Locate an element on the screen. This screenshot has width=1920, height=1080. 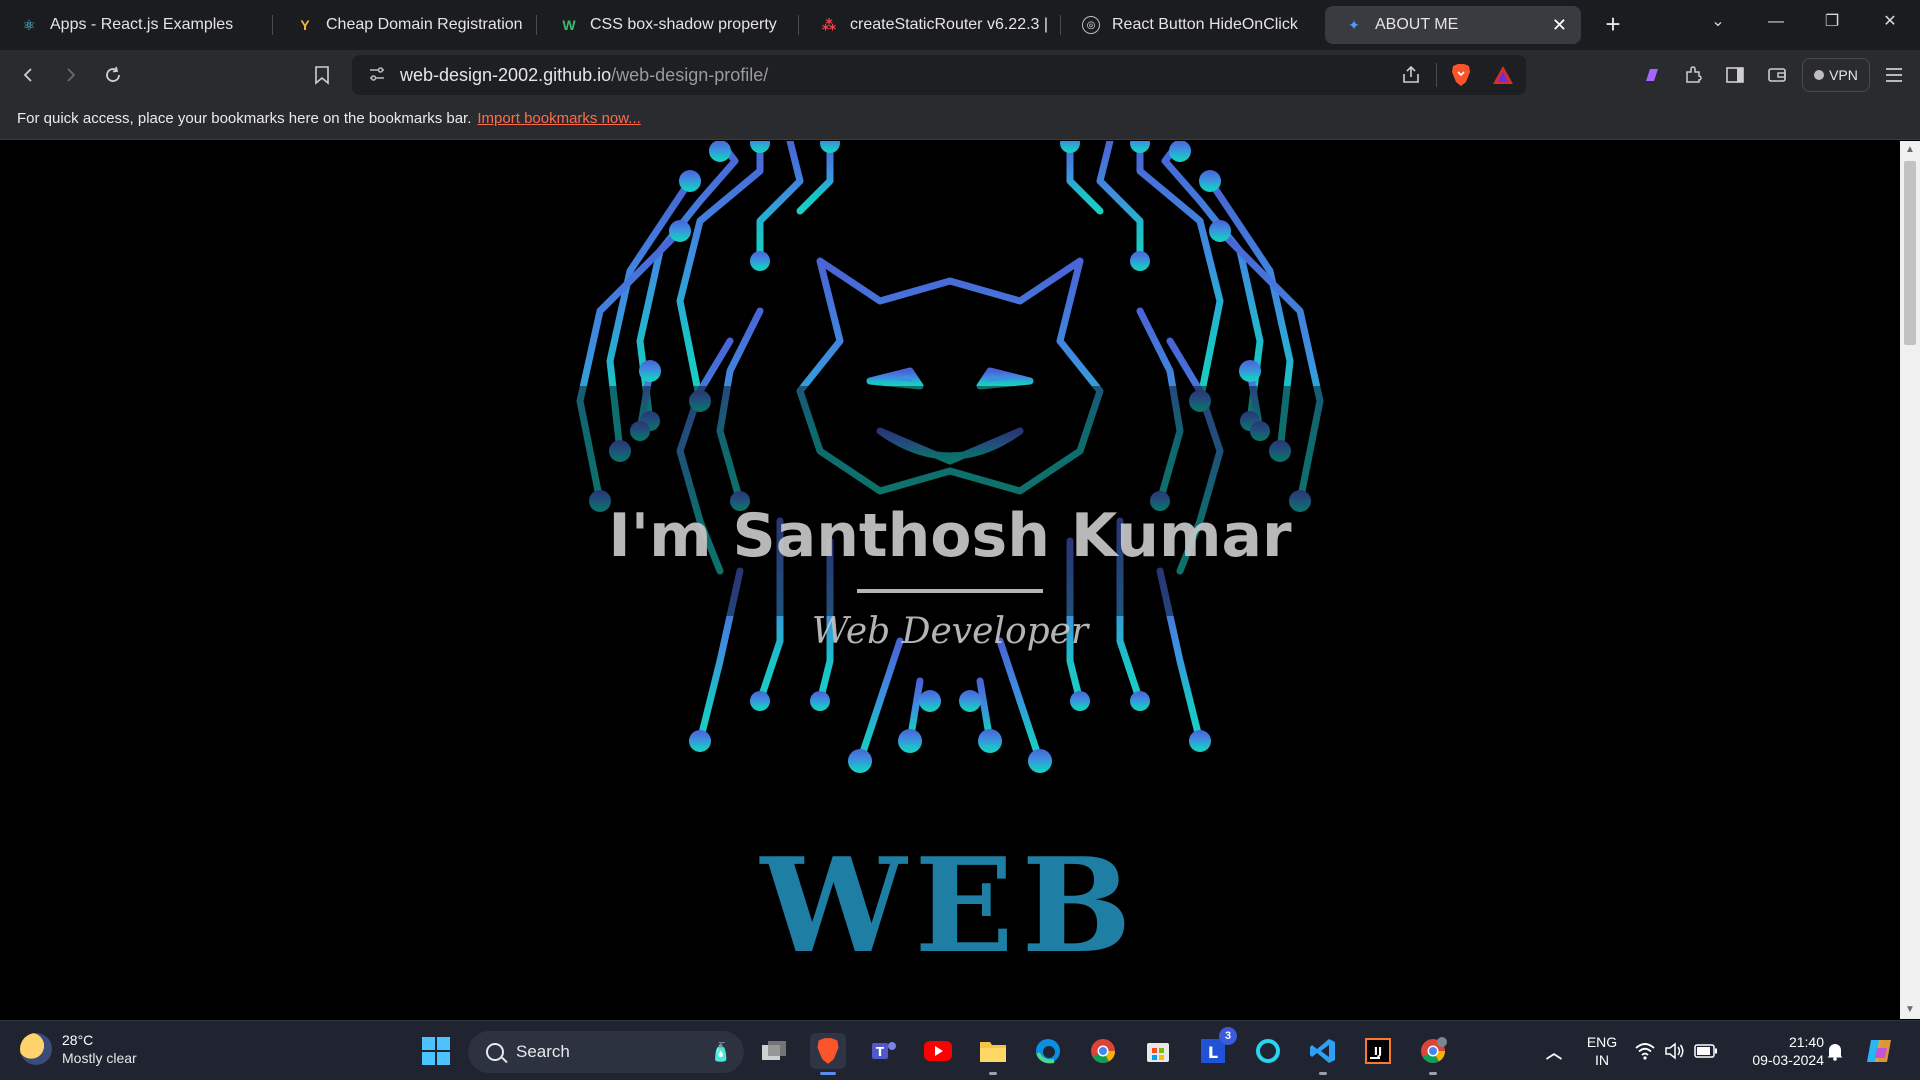
tab-css-box-shadow: W CSS box-shadow property is located at coordinates (670, 25).